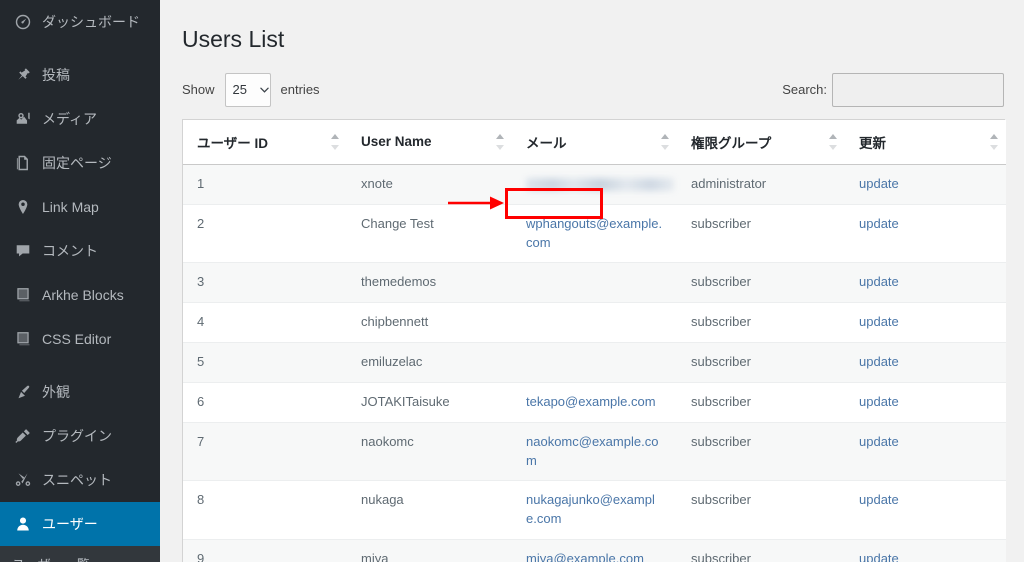 This screenshot has height=562, width=1024. What do you see at coordinates (265, 184) in the screenshot?
I see `cell-user-id: 1` at bounding box center [265, 184].